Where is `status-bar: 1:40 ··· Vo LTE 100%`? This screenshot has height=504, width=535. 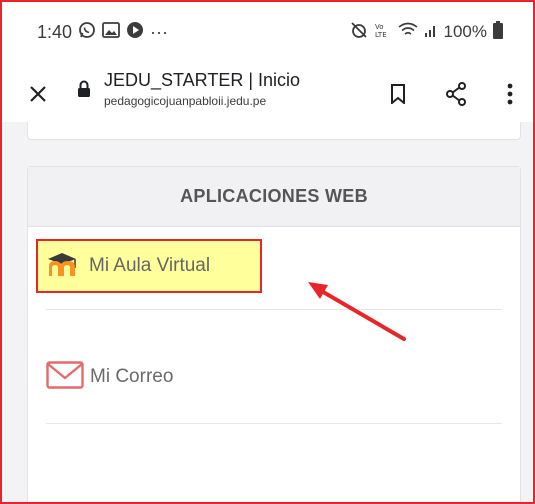
status-bar: 1:40 ··· Vo LTE 100% is located at coordinates (267, 31).